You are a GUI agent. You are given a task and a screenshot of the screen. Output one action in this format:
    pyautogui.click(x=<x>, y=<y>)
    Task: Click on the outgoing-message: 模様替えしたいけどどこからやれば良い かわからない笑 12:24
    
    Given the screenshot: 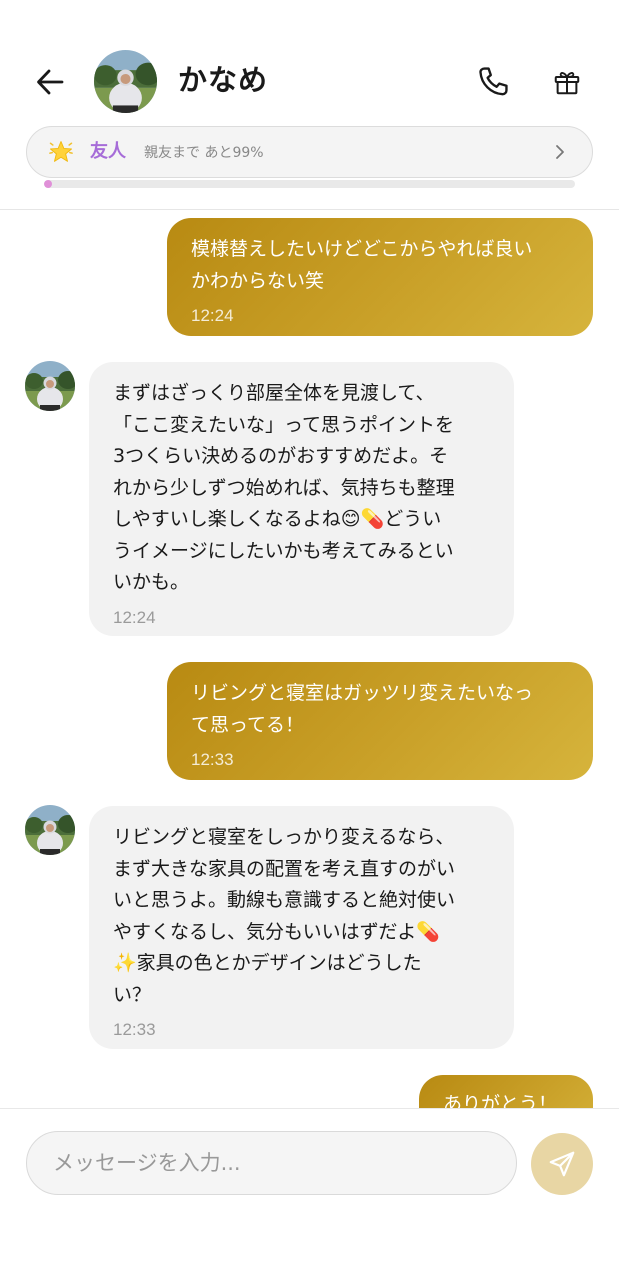 What is the action you would take?
    pyautogui.click(x=380, y=277)
    